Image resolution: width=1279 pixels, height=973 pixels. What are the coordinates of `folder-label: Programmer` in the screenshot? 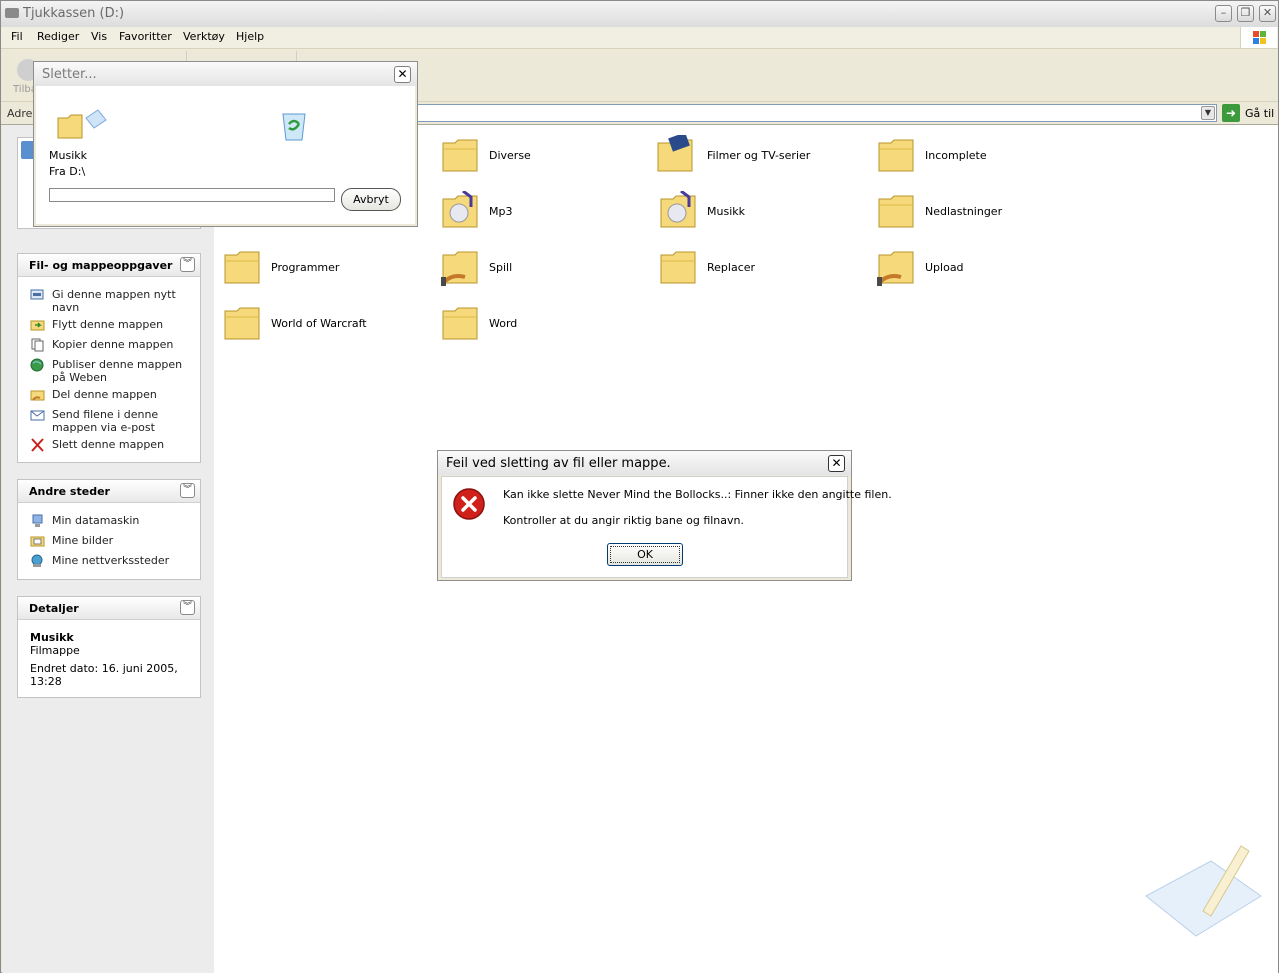 It's located at (305, 267).